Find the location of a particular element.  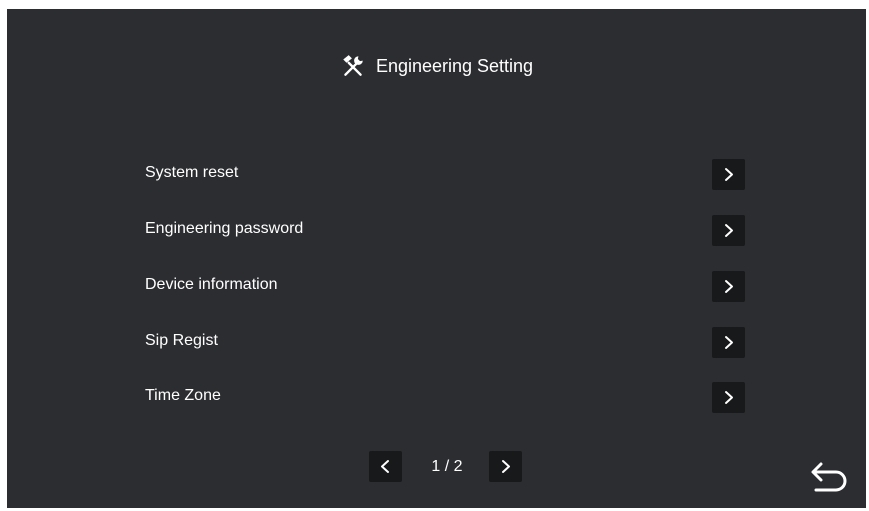

page-indicator: 1 / 2 is located at coordinates (447, 466).